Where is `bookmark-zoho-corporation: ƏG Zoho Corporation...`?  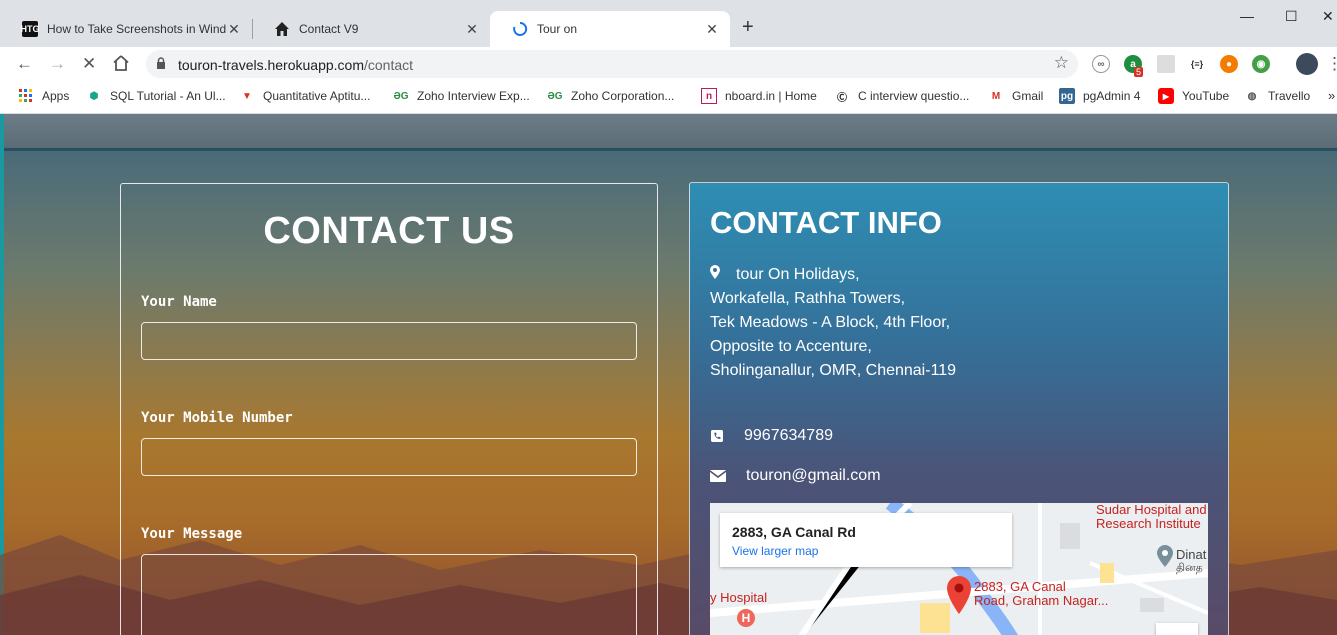 bookmark-zoho-corporation: ƏG Zoho Corporation... is located at coordinates (610, 96).